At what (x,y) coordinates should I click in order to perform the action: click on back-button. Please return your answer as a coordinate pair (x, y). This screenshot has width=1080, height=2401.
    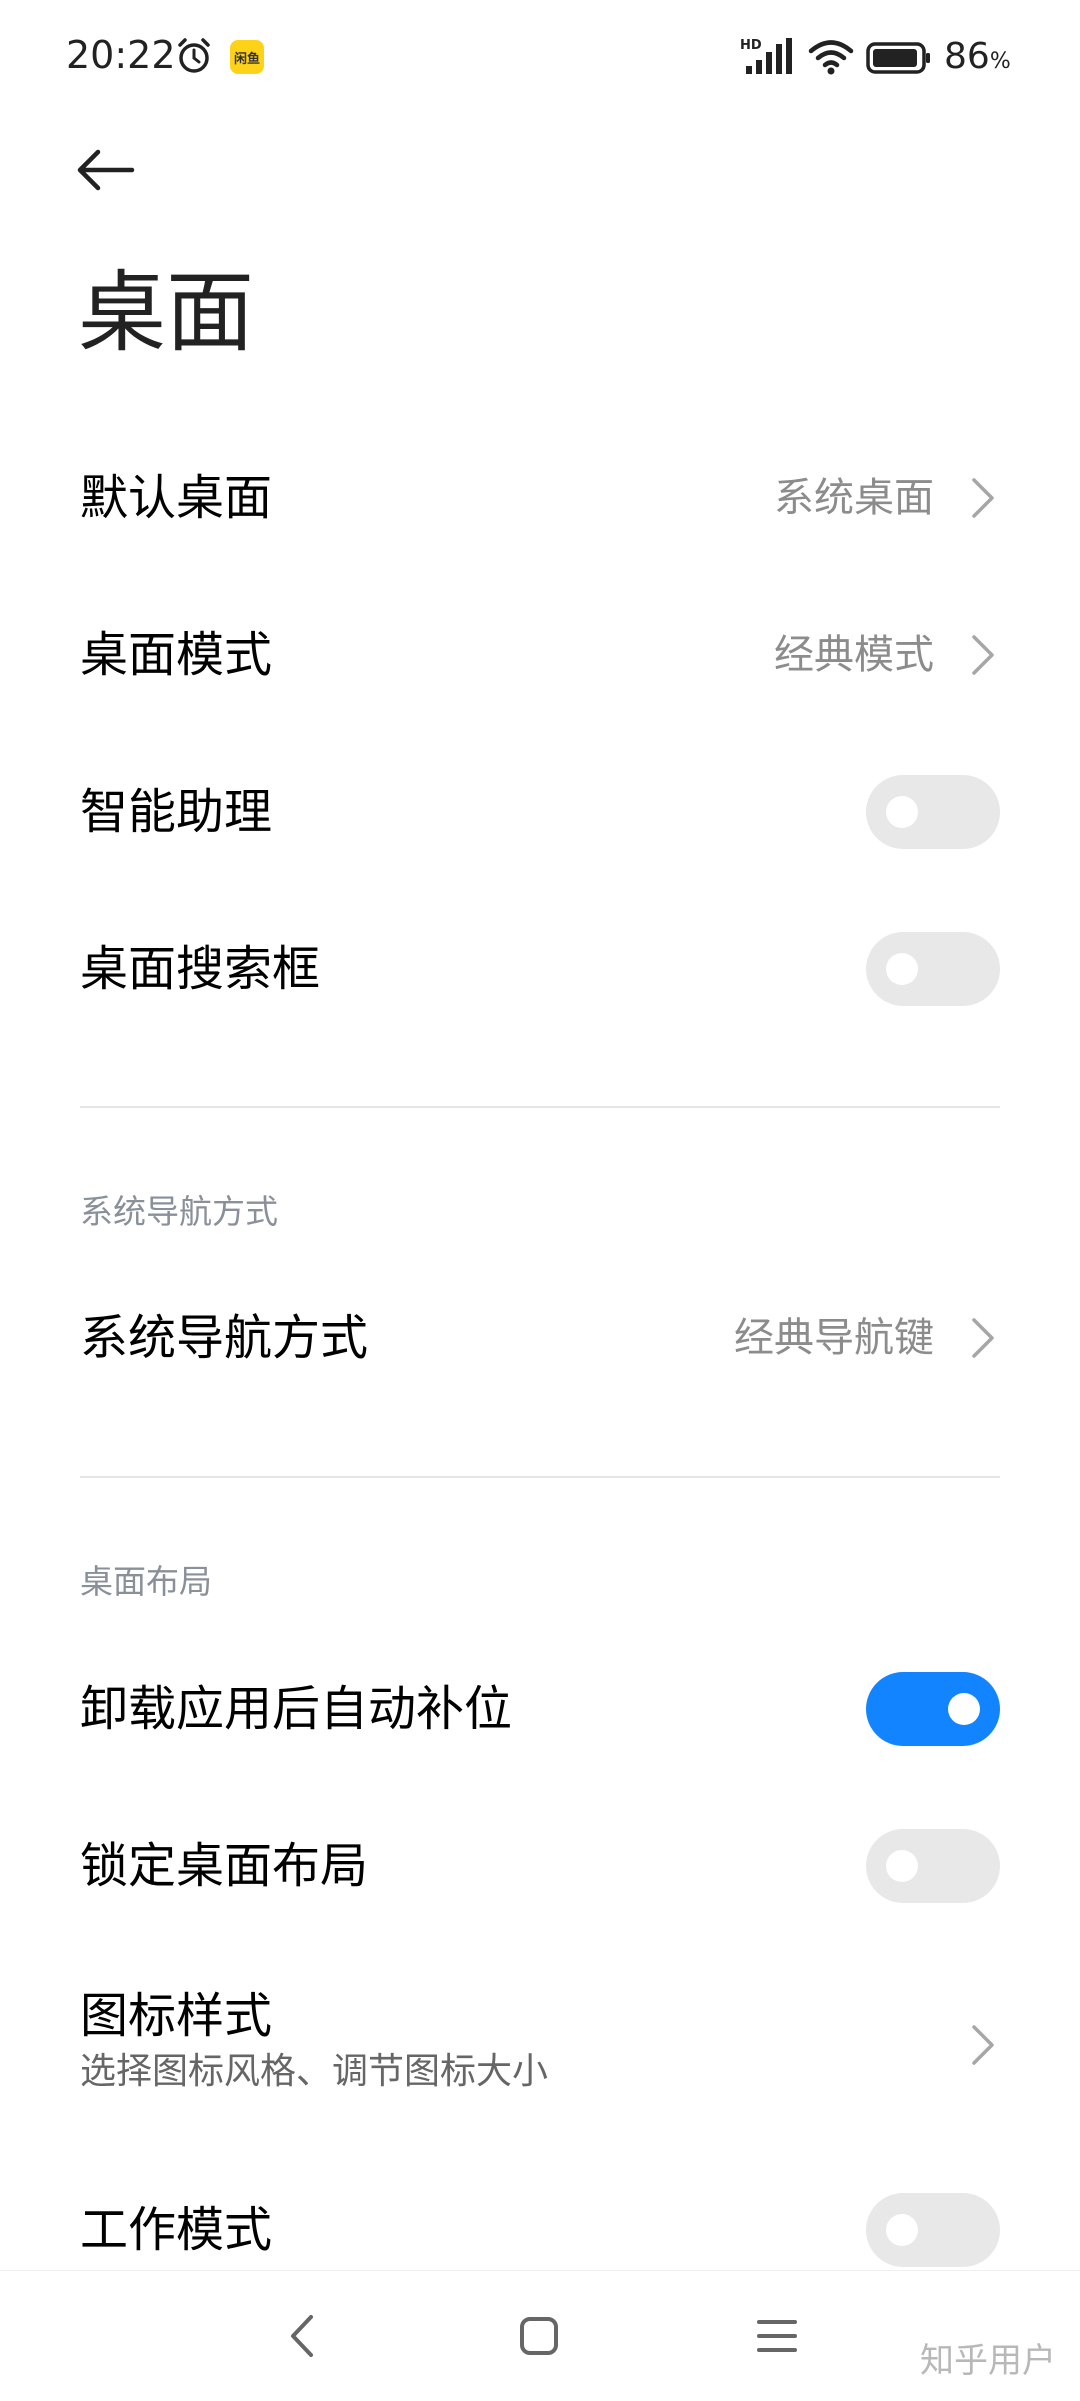
    Looking at the image, I should click on (105, 170).